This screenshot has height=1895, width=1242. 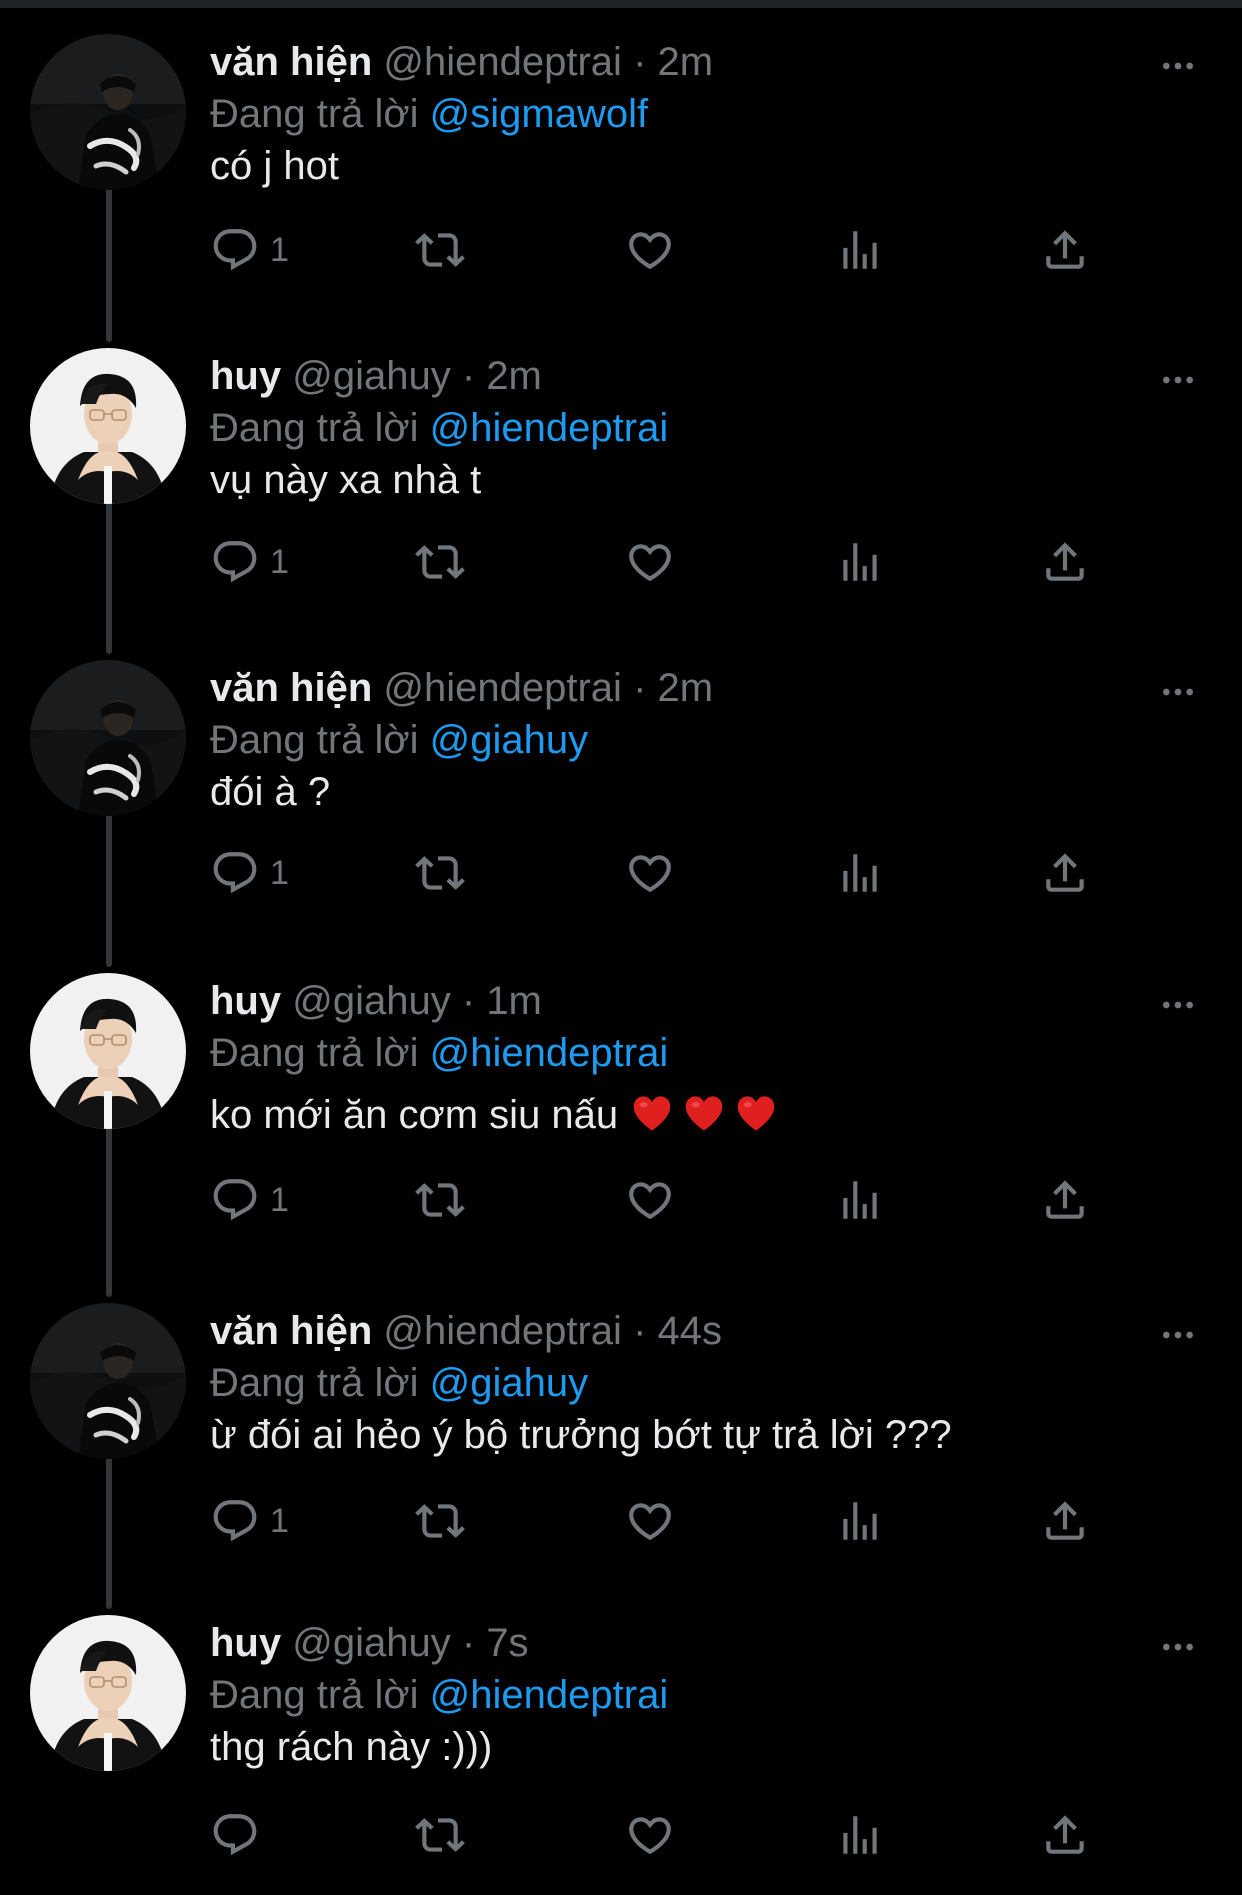 I want to click on reply-button, so click(x=240, y=1835).